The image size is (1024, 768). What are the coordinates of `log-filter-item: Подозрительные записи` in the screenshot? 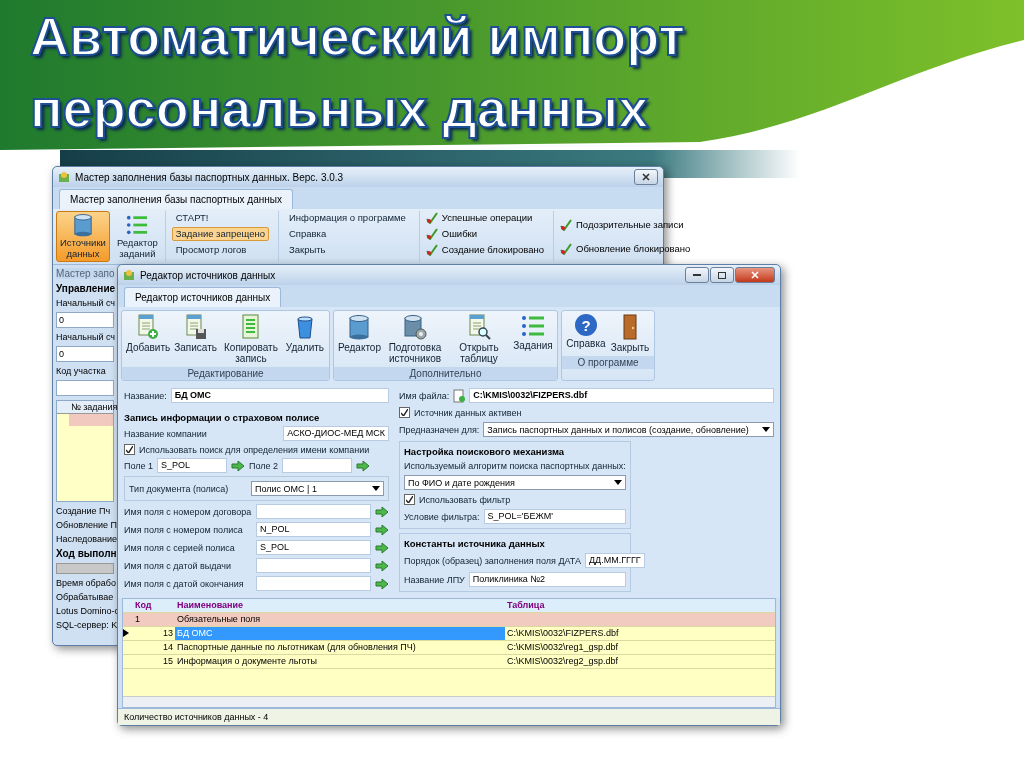 It's located at (625, 224).